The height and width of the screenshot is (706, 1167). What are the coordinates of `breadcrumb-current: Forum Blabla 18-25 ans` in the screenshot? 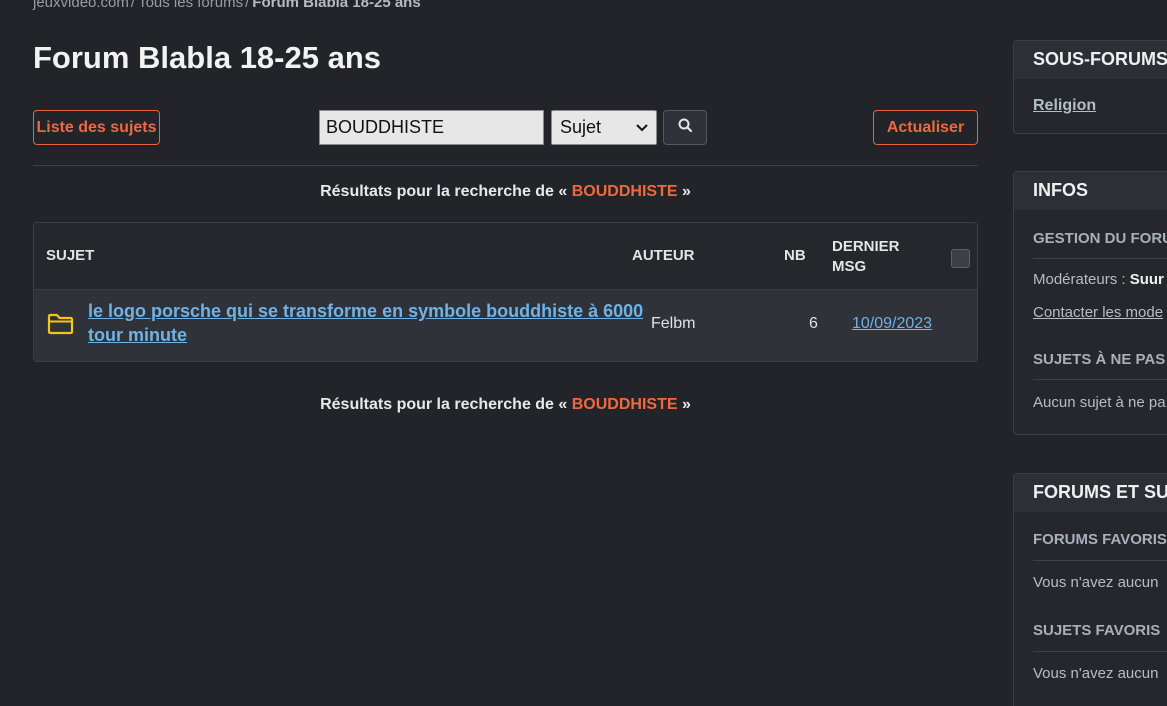 It's located at (336, 5).